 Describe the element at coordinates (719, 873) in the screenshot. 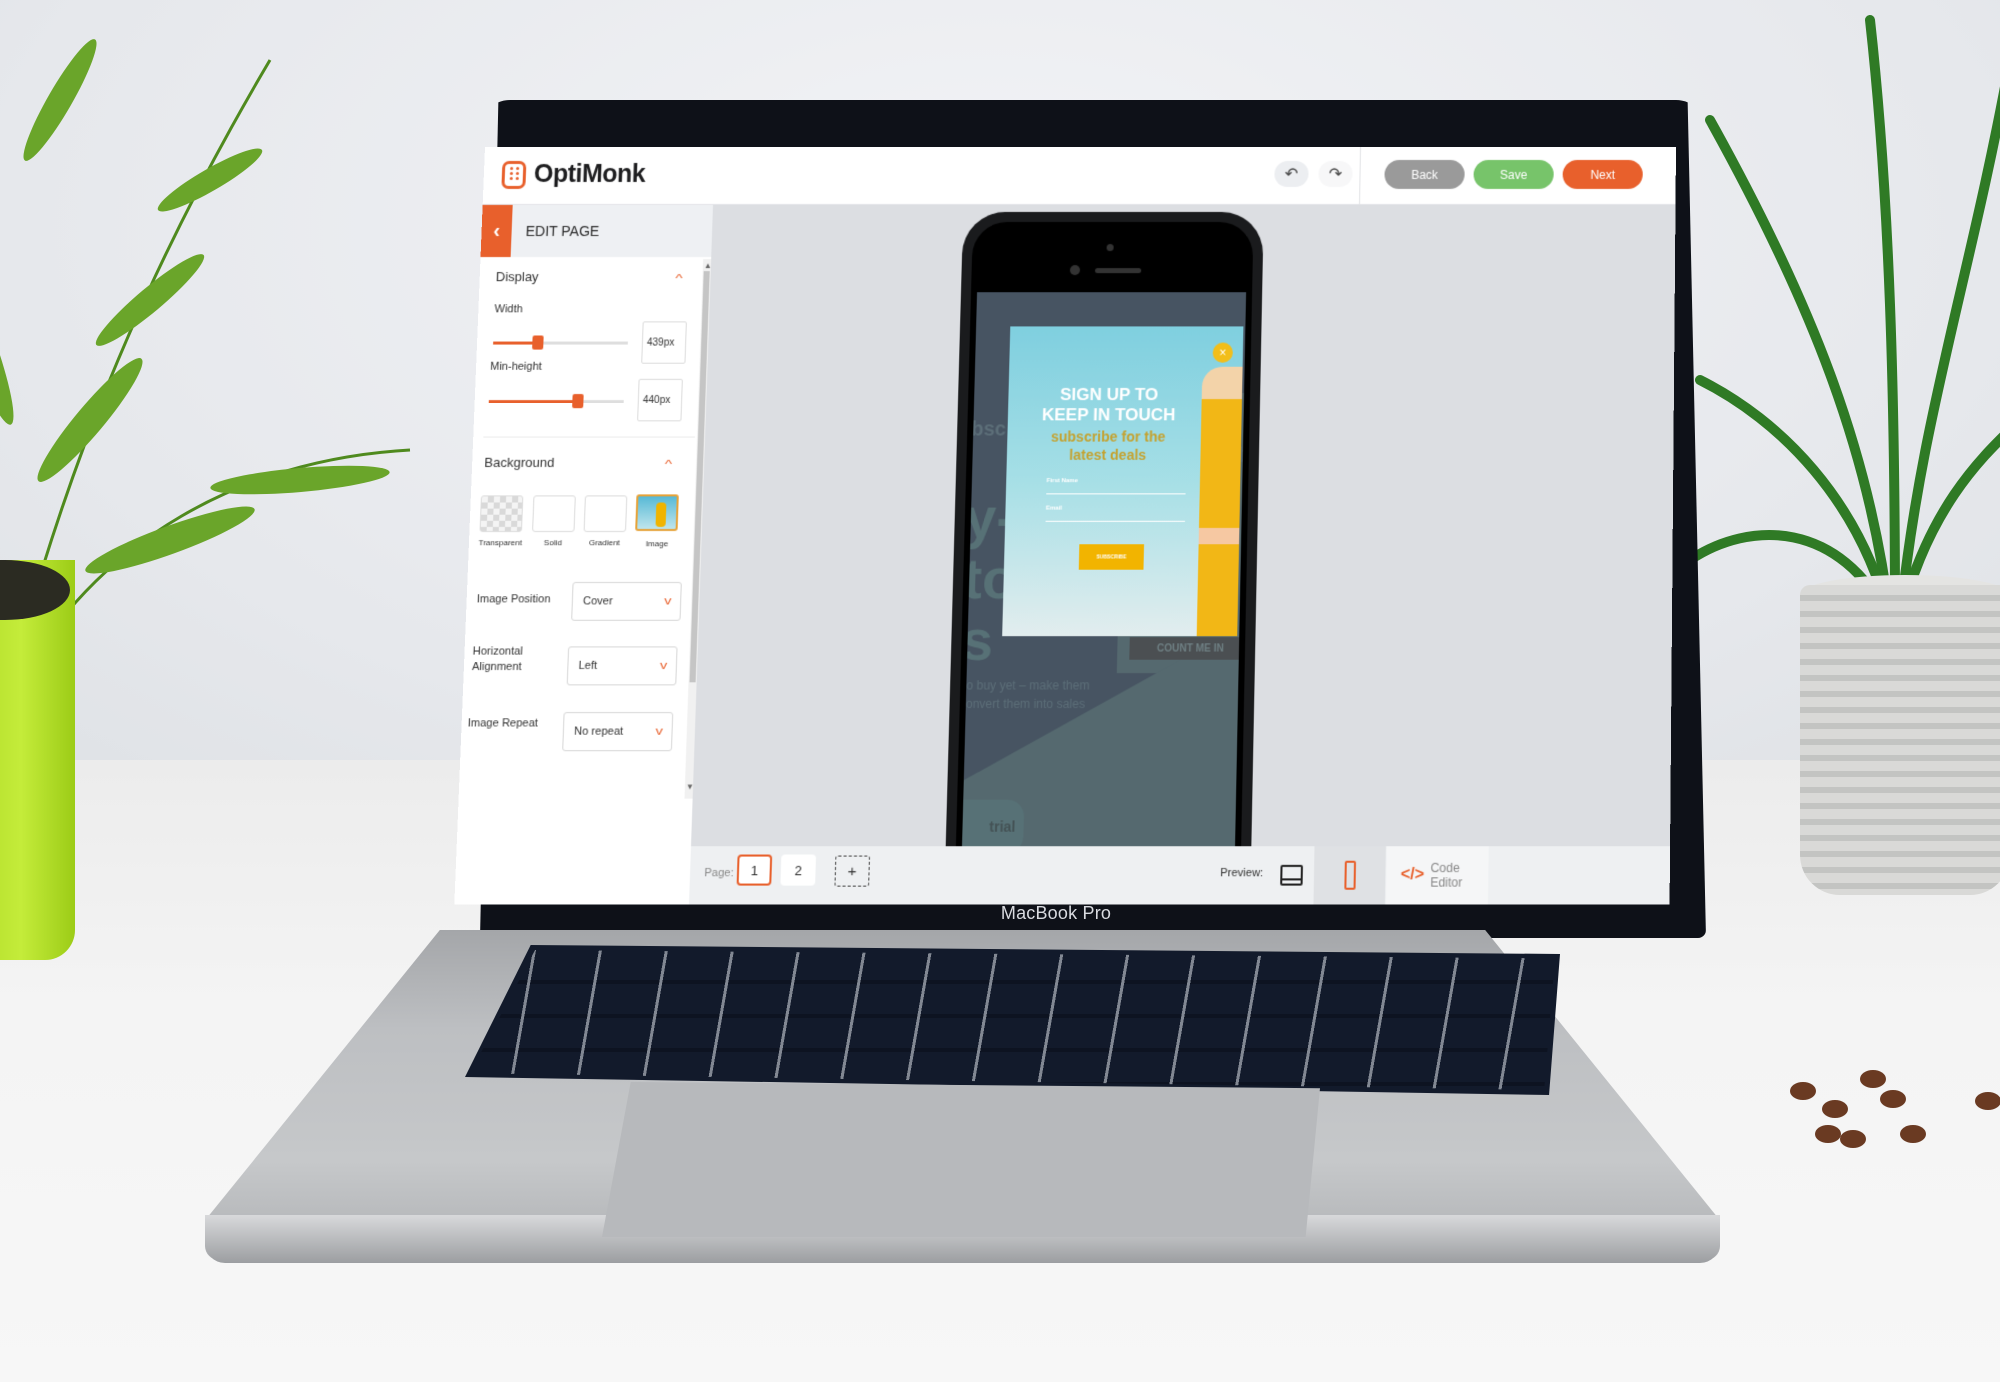

I see `page-label: Page:` at that location.